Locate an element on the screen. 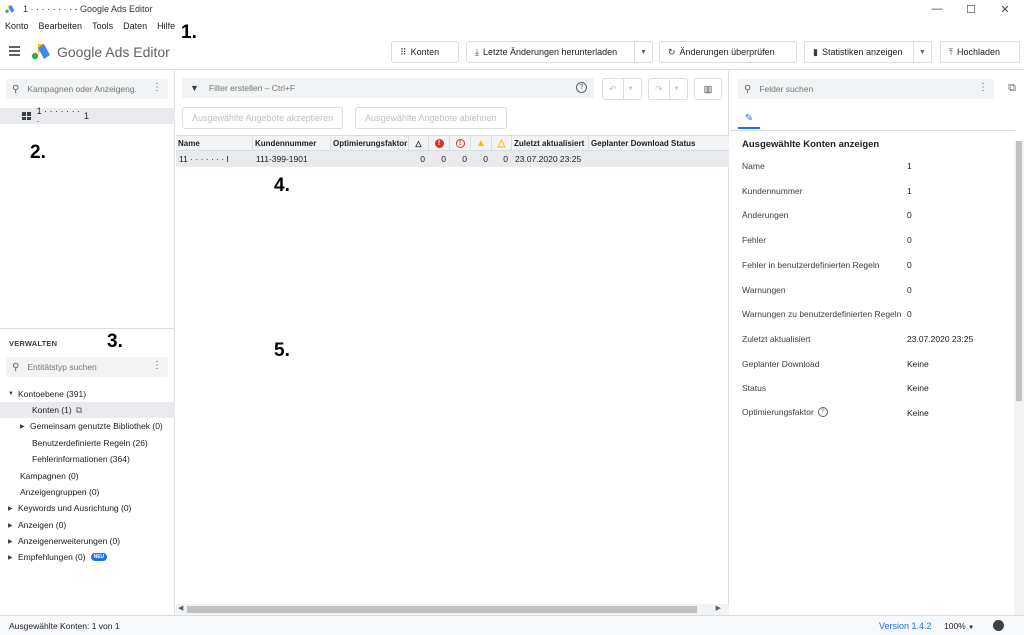  search-icon: ⚲ is located at coordinates (16, 367).